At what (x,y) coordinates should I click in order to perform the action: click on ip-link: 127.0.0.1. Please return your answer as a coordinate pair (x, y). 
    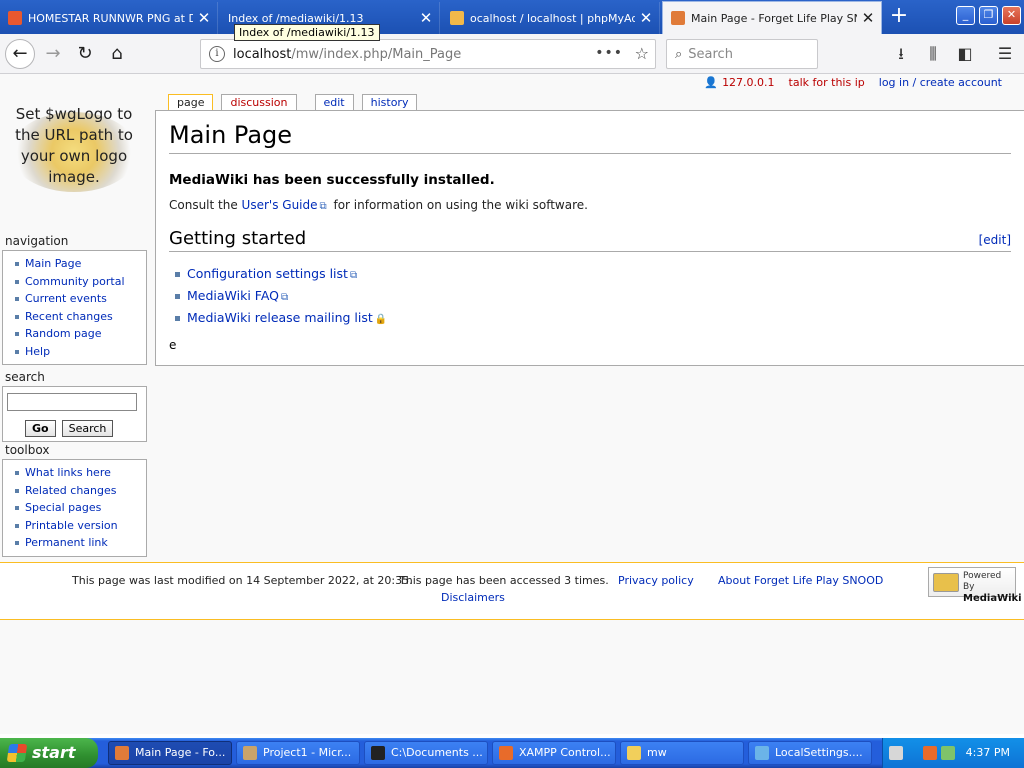
    Looking at the image, I should click on (748, 82).